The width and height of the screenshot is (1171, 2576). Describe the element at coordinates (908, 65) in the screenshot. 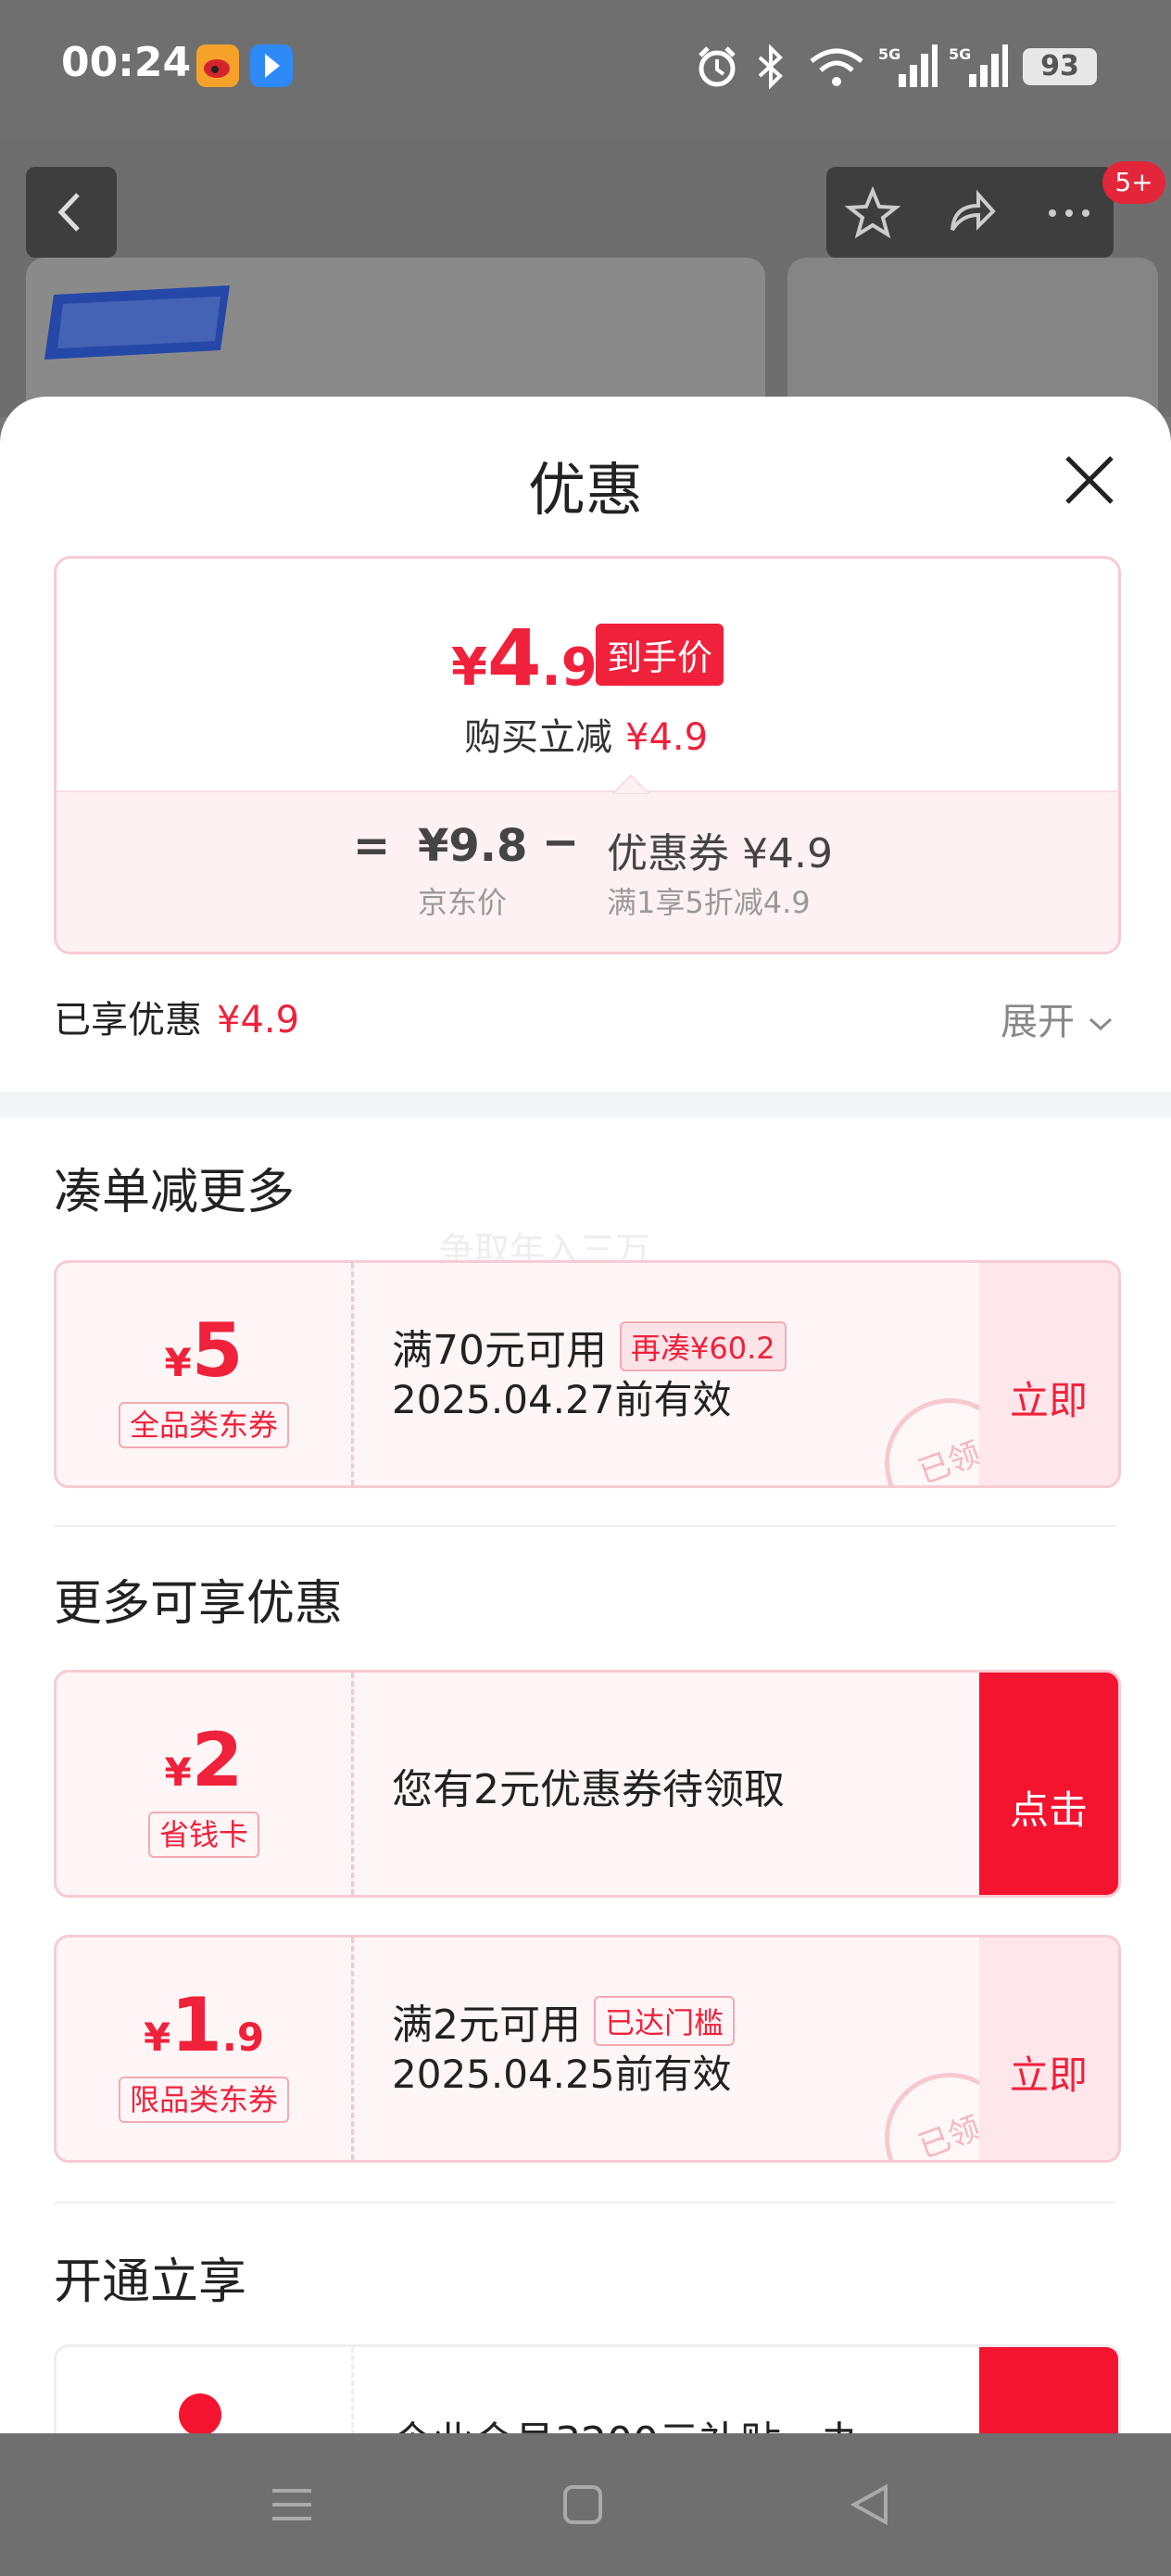

I see `signal-5g-icon: 5G` at that location.